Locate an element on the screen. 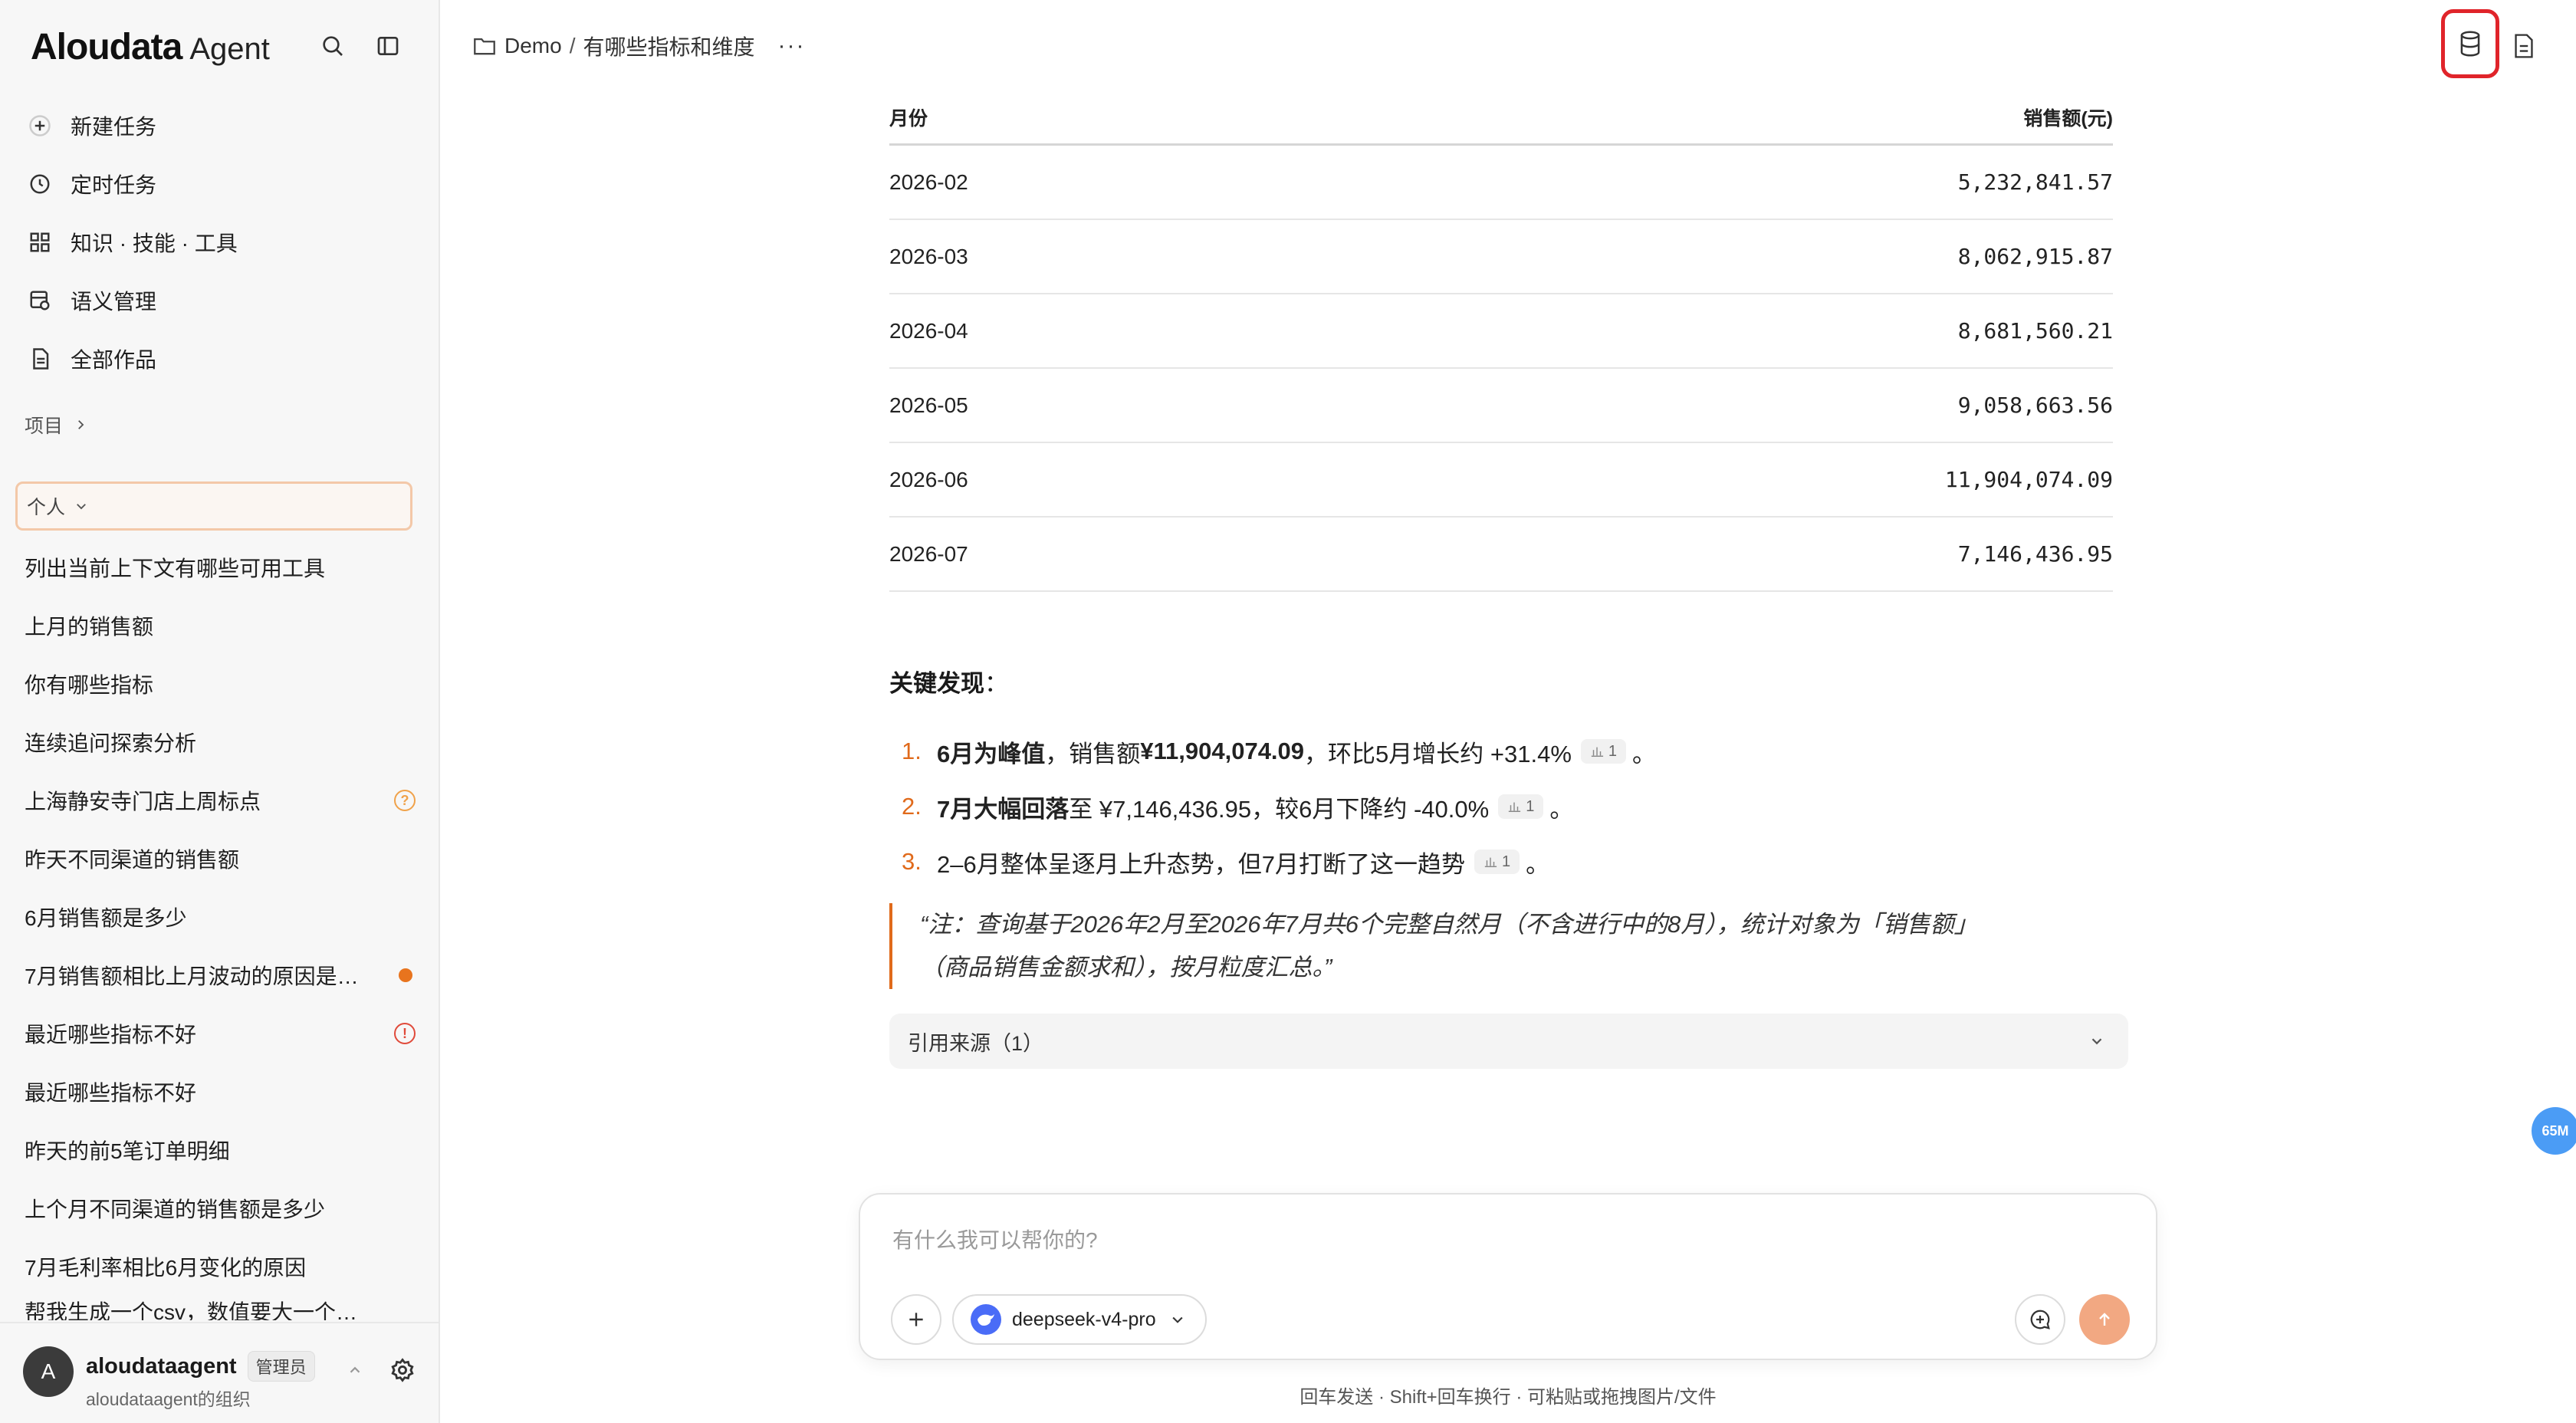  nav-knowledge-skills-tools: 知识 · 技能 · 工具 is located at coordinates (221, 242).